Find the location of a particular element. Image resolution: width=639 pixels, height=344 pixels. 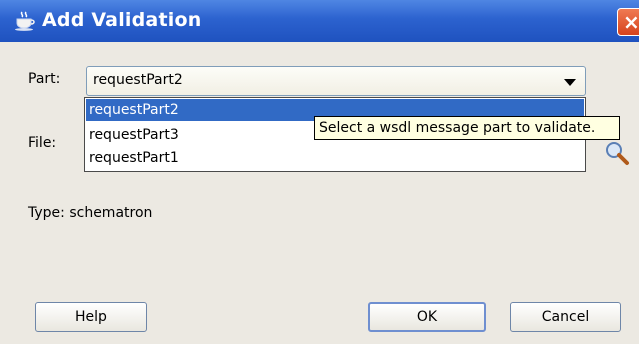

chevron-down-icon is located at coordinates (570, 82).